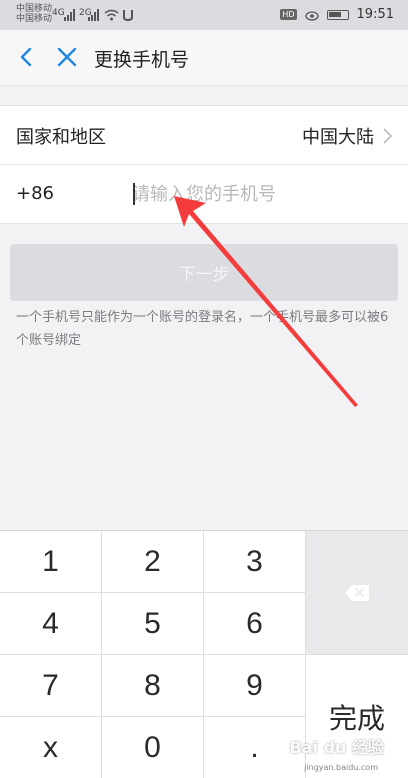  What do you see at coordinates (202, 329) in the screenshot?
I see `hint-text: 一个手机号只能作为一个账号的登录名，一个手机号最多可以被6个账号绑定` at bounding box center [202, 329].